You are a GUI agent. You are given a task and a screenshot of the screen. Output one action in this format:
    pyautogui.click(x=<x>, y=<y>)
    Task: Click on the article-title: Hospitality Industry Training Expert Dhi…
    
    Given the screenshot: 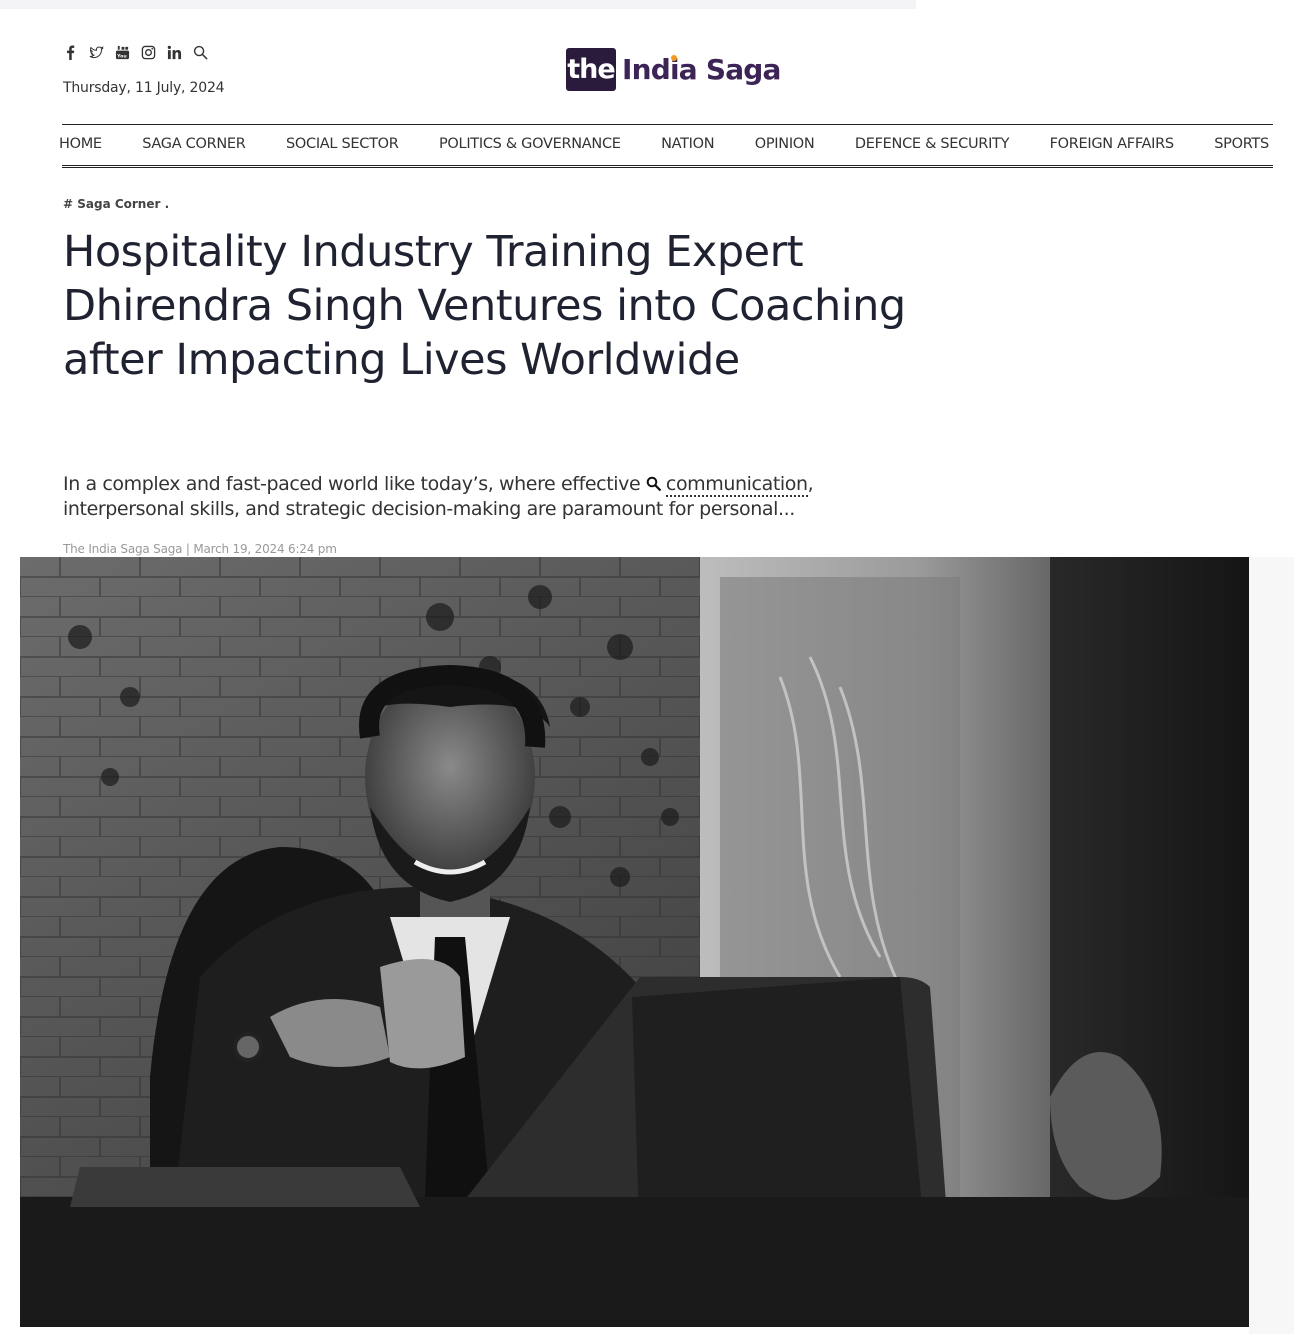 What is the action you would take?
    pyautogui.click(x=493, y=306)
    